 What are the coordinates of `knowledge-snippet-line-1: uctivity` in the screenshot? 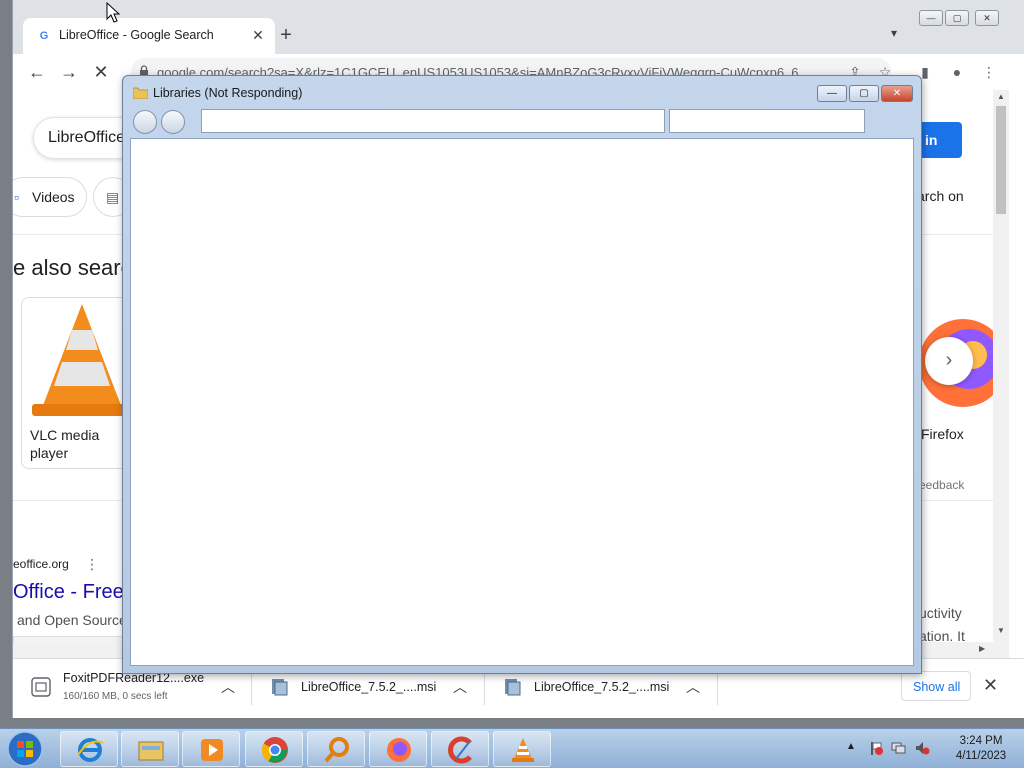 It's located at (940, 613).